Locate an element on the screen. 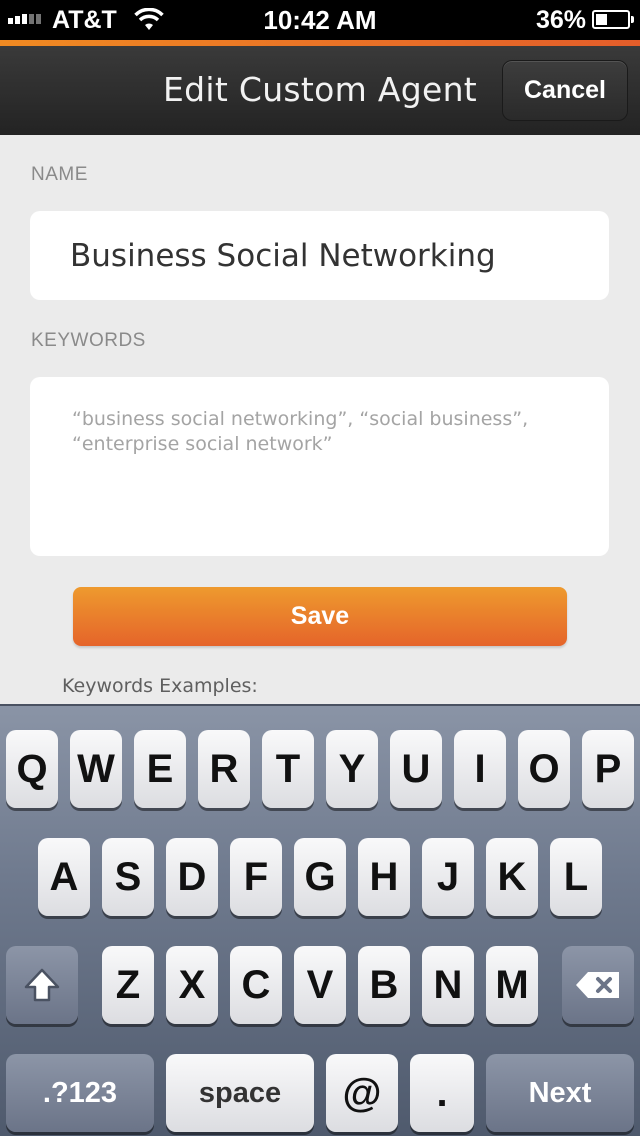 This screenshot has height=1136, width=640. key-i: I is located at coordinates (480, 769).